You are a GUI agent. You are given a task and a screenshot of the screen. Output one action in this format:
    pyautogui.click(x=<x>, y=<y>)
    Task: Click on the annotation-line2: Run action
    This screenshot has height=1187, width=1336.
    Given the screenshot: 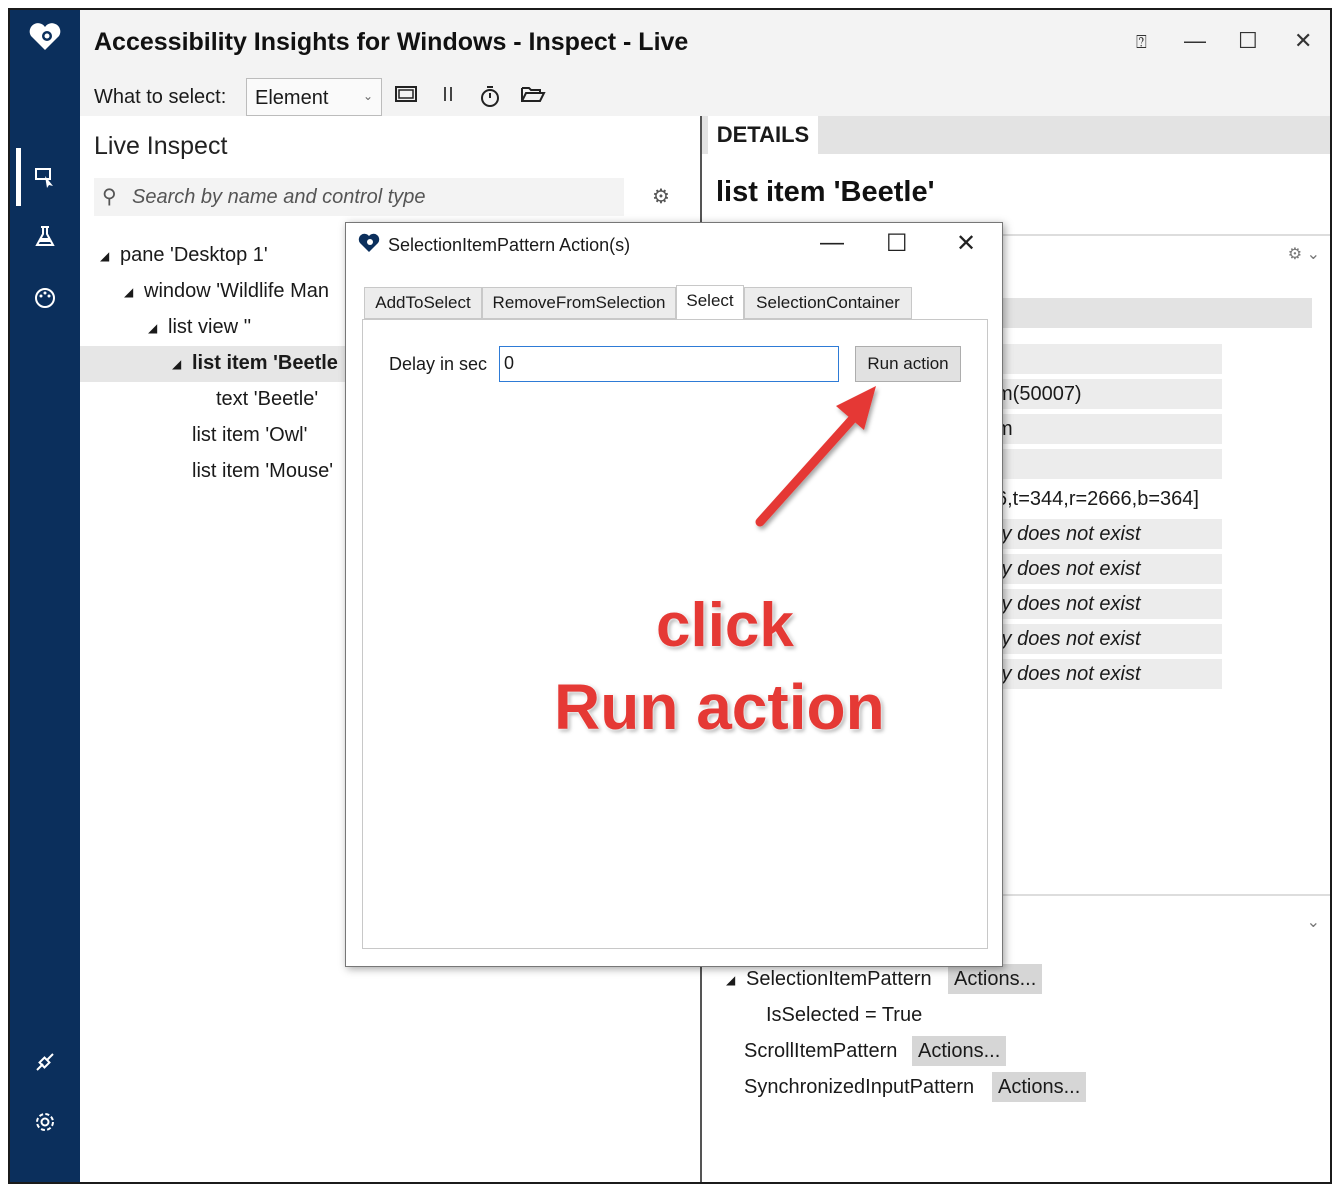 What is the action you would take?
    pyautogui.click(x=719, y=707)
    